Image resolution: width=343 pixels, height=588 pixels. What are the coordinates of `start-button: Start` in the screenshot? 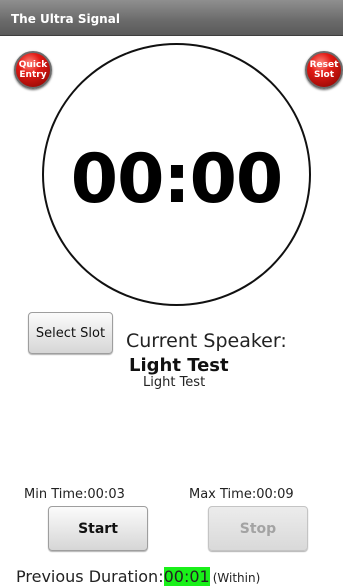 It's located at (98, 528).